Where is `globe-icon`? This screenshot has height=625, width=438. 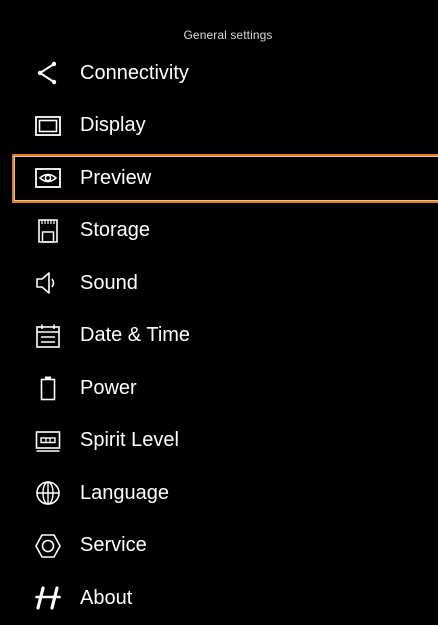
globe-icon is located at coordinates (48, 493).